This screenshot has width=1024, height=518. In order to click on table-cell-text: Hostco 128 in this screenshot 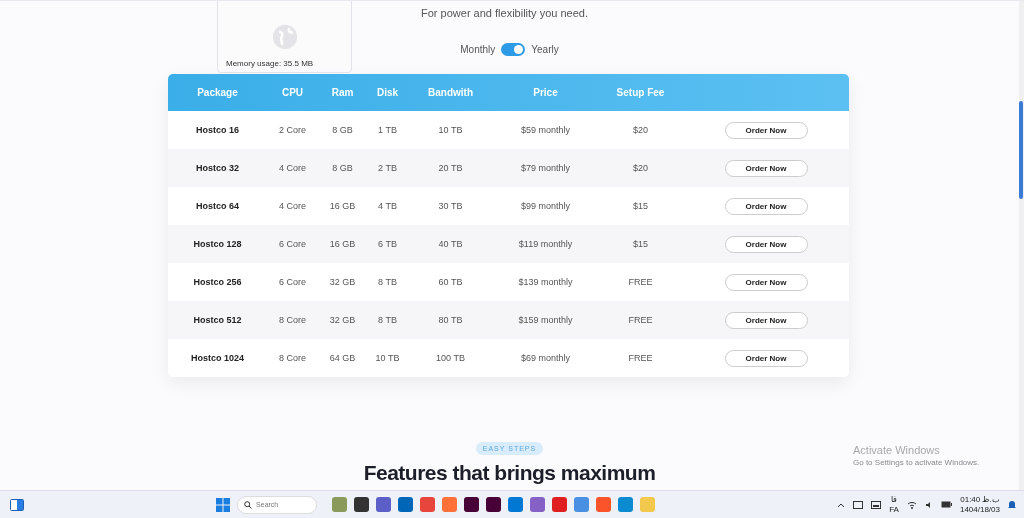, I will do `click(217, 244)`.